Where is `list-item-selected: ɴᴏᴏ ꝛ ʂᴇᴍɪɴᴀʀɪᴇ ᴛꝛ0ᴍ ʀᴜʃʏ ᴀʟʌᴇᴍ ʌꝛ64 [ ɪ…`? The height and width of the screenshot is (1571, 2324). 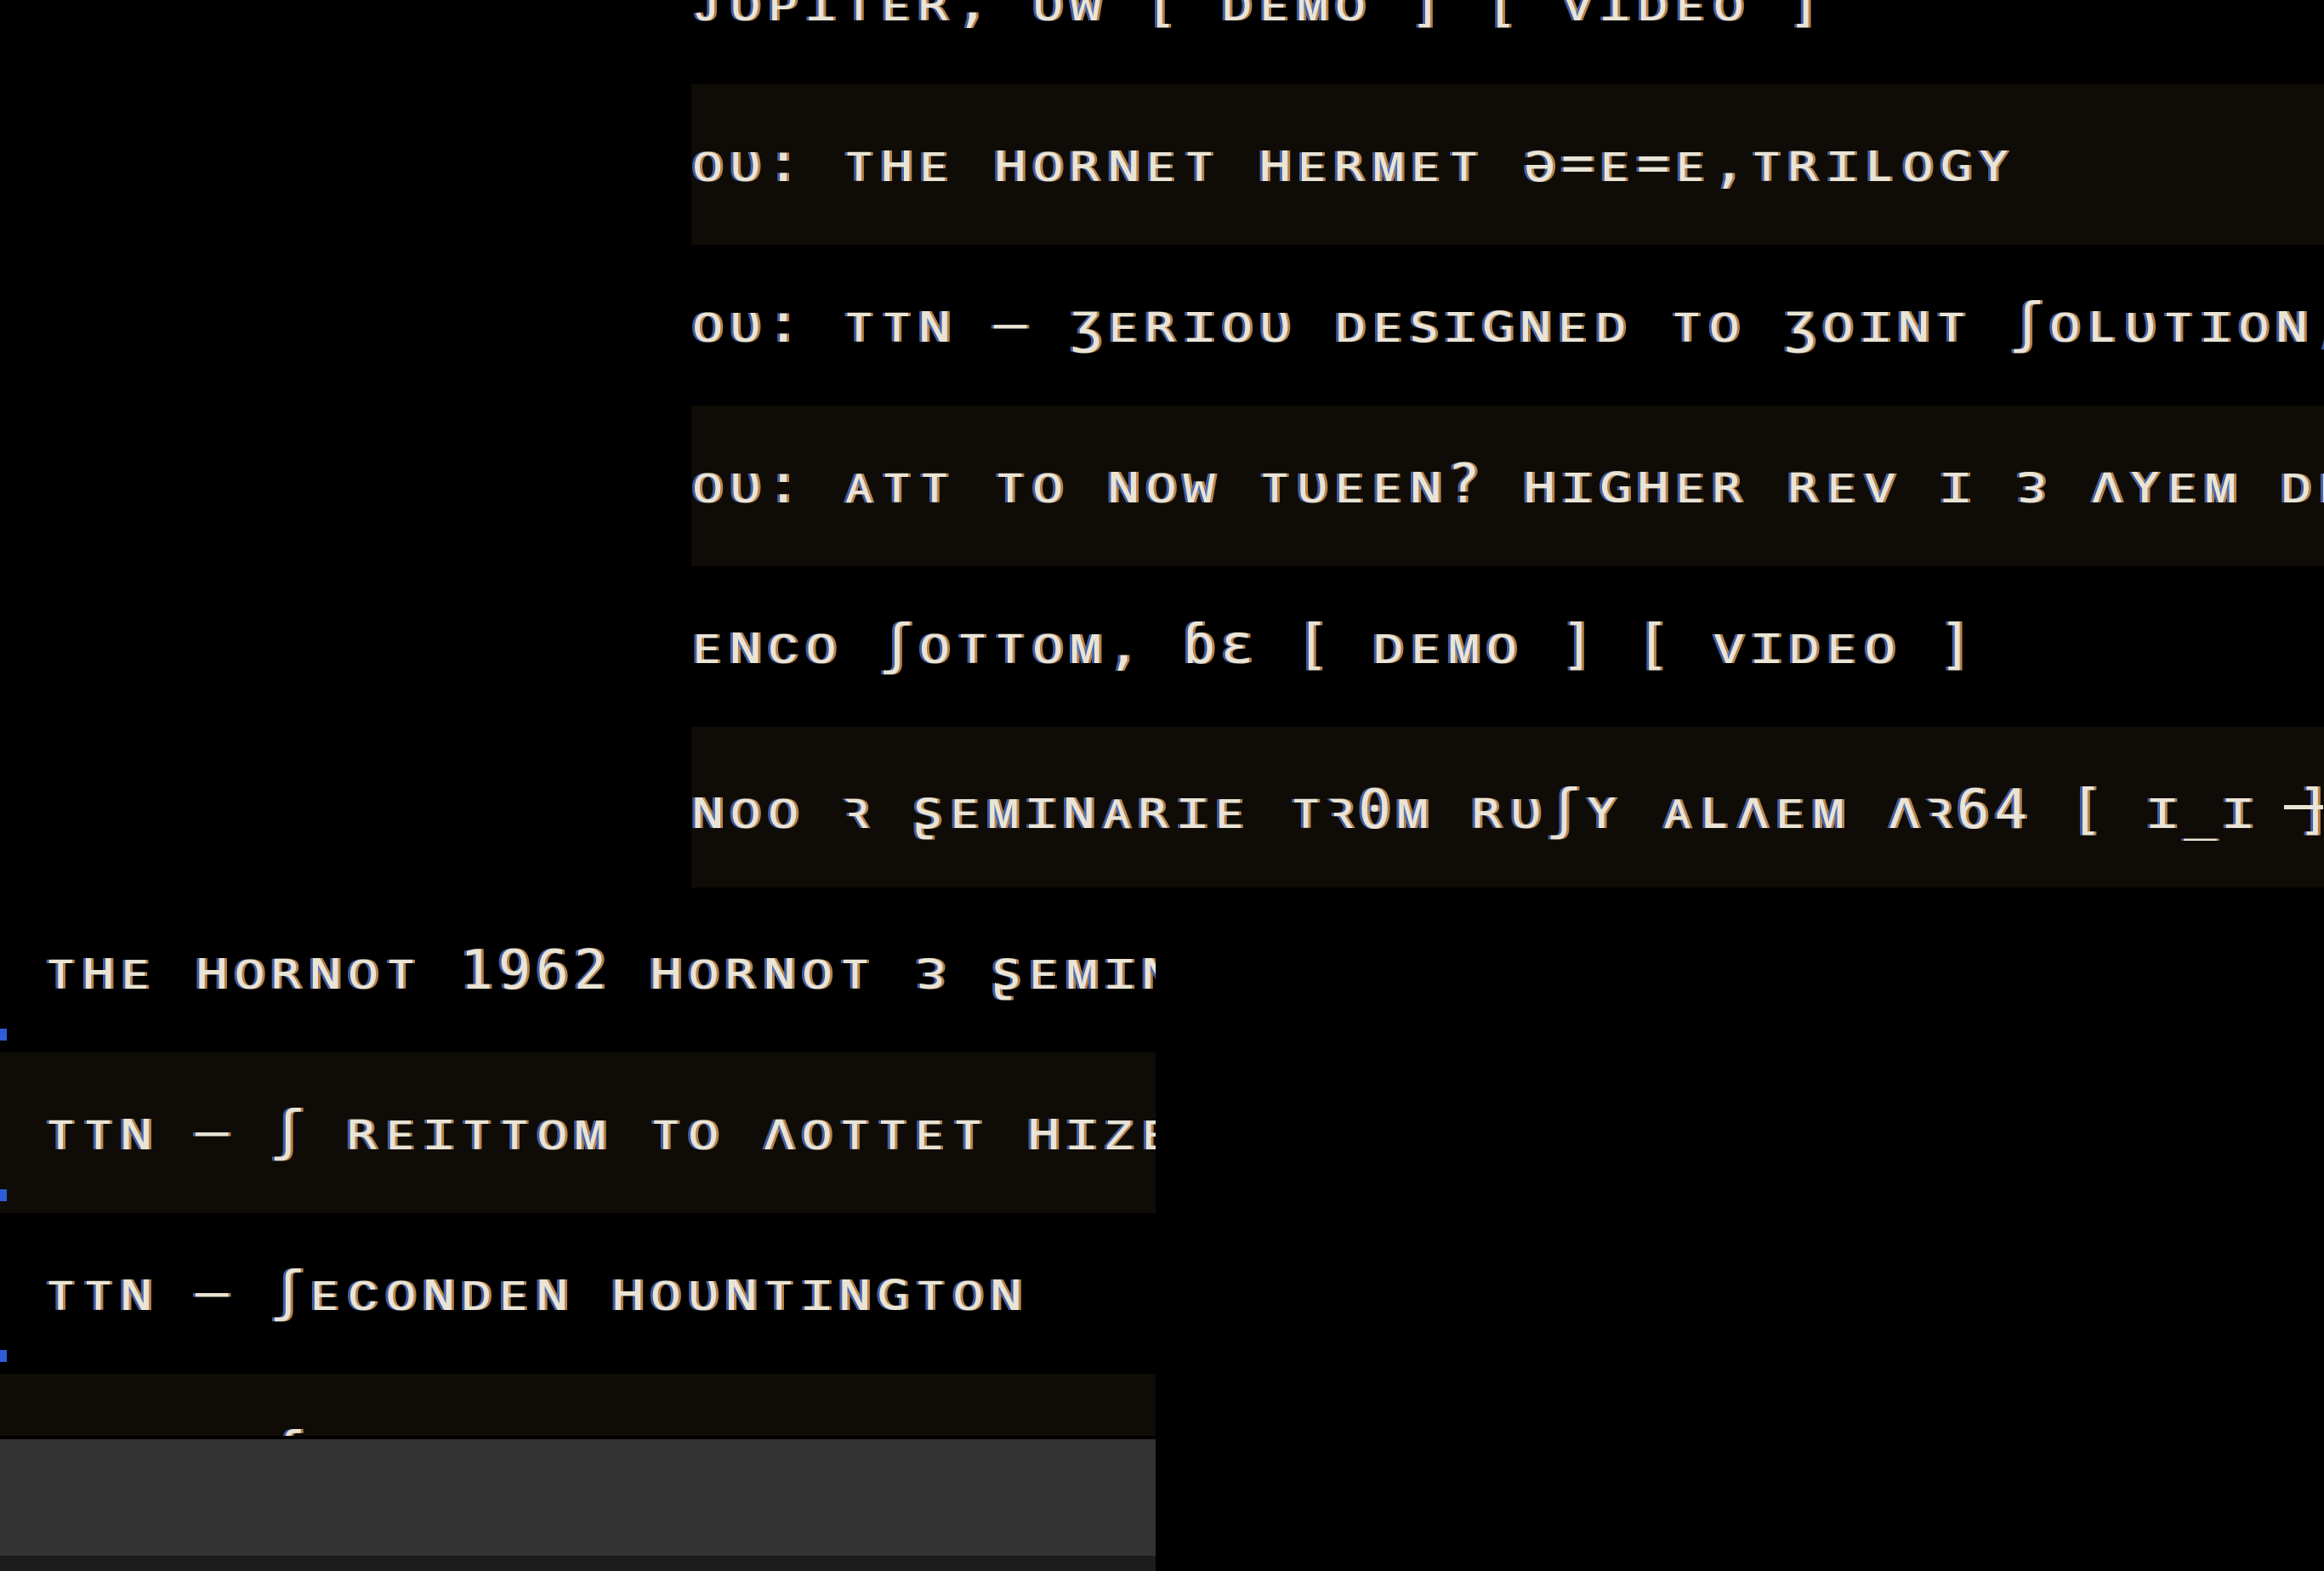 list-item-selected: ɴᴏᴏ ꝛ ʂᴇᴍɪɴᴀʀɪᴇ ᴛꝛ0ᴍ ʀᴜʃʏ ᴀʟʌᴇᴍ ʌꝛ64 [ ɪ… is located at coordinates (1507, 807).